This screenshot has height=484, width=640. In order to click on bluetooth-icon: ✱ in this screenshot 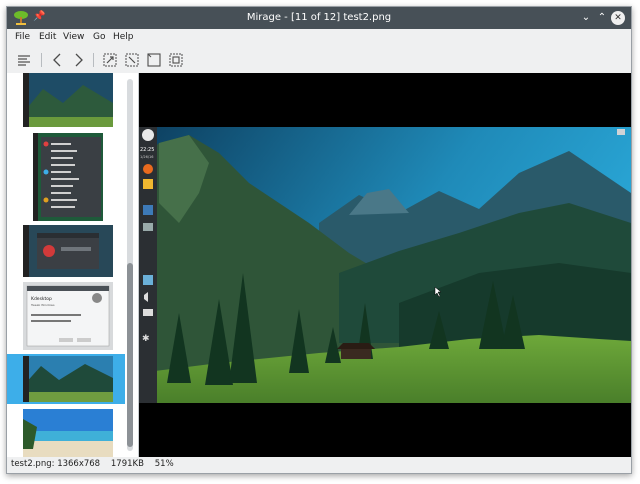, I will do `click(146, 339)`.